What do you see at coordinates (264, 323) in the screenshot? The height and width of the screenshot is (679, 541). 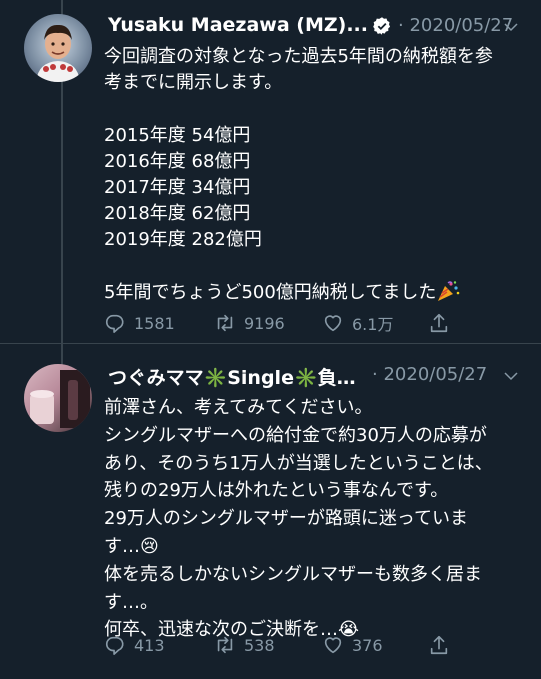 I see `retweet-count: 9196` at bounding box center [264, 323].